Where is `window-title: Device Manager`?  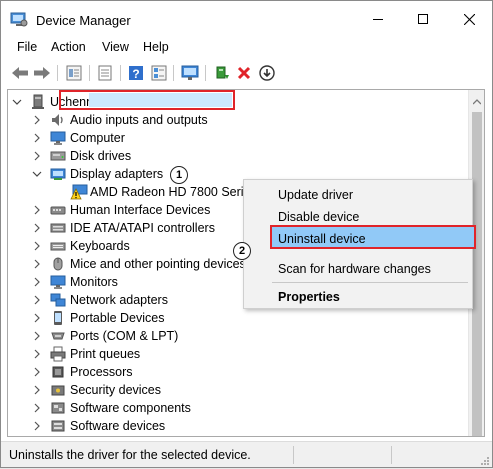 window-title: Device Manager is located at coordinates (83, 20).